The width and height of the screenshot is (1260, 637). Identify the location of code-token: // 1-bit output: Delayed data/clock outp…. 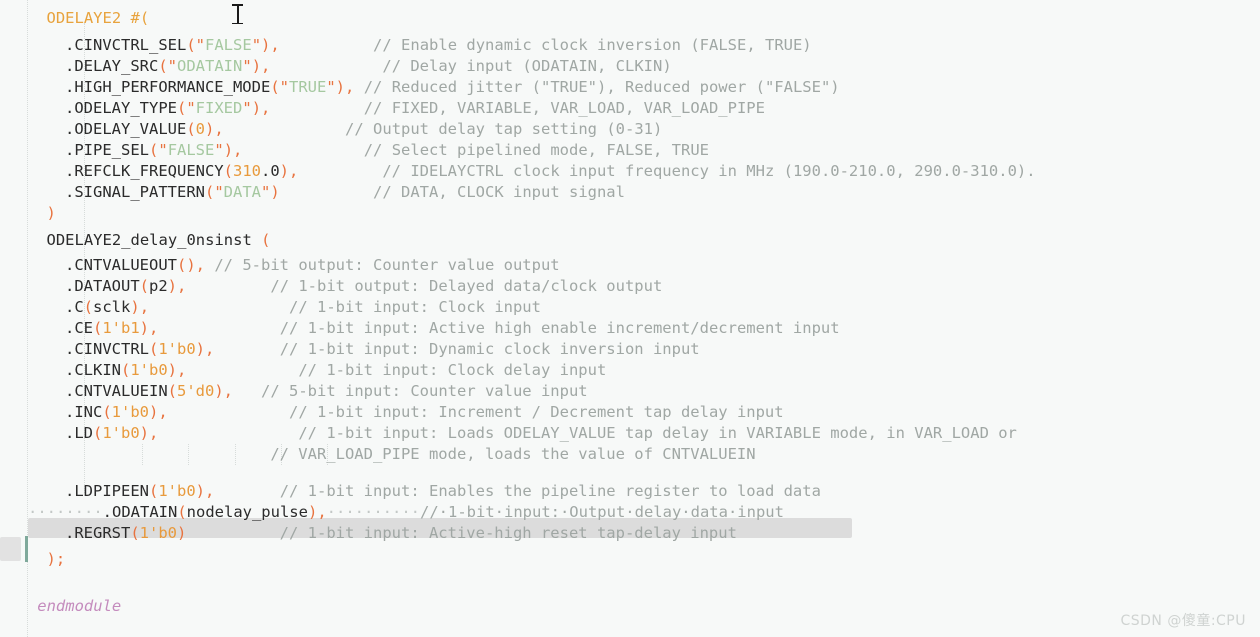
(466, 286).